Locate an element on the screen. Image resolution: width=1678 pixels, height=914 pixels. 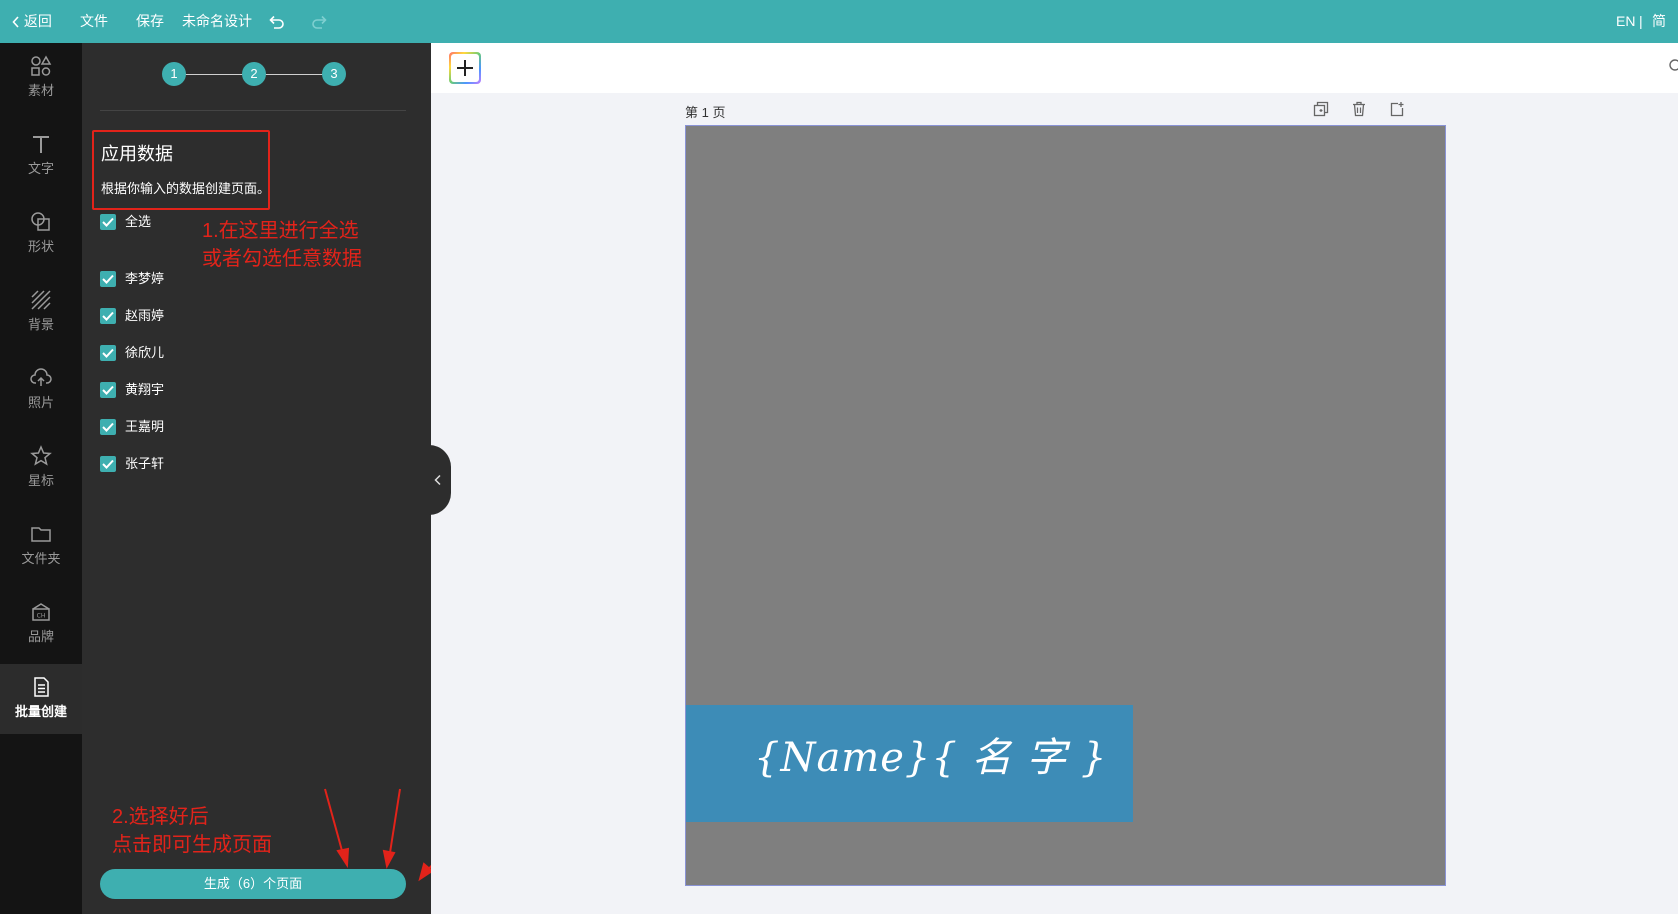
rail-label: 素材 is located at coordinates (40, 90).